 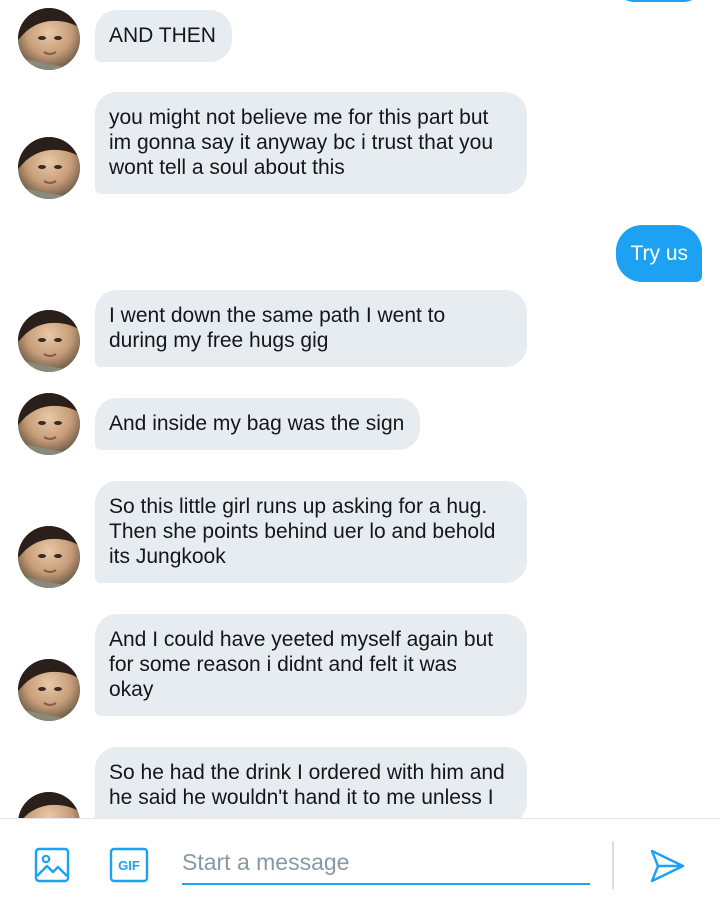 What do you see at coordinates (659, 253) in the screenshot?
I see `outgoing-message-bubble: Try us` at bounding box center [659, 253].